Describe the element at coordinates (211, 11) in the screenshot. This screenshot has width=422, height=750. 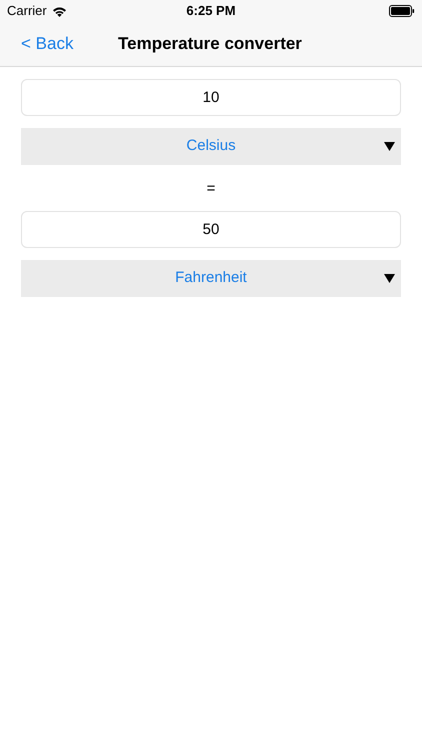
I see `status-time: 6:25 PM` at that location.